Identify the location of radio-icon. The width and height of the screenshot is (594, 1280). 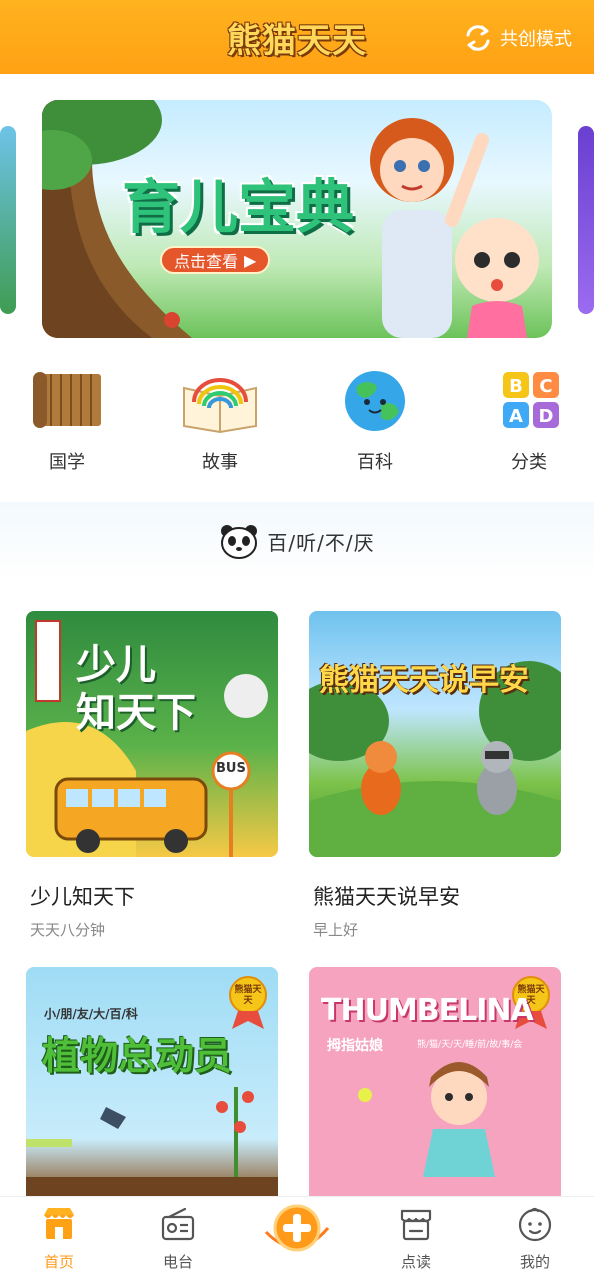
(178, 1224).